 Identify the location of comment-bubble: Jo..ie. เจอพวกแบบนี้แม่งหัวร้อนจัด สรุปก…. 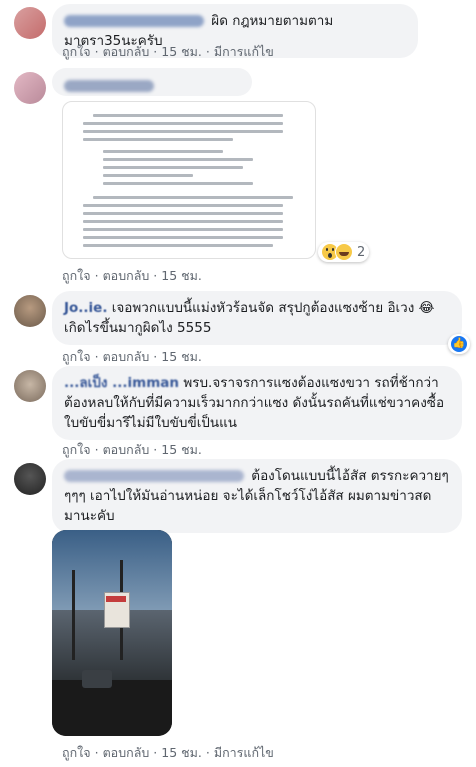
(257, 318).